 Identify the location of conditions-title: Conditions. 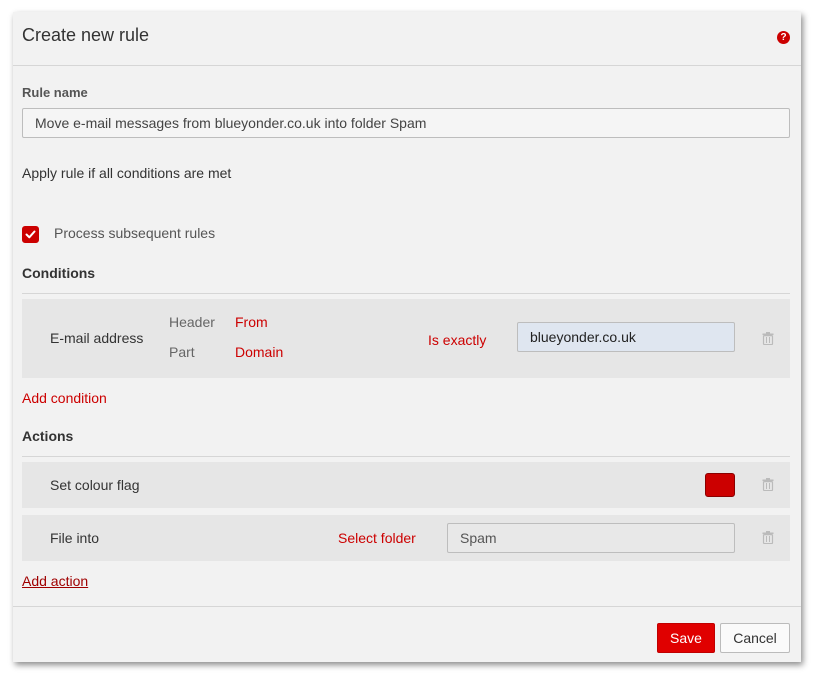
(59, 273).